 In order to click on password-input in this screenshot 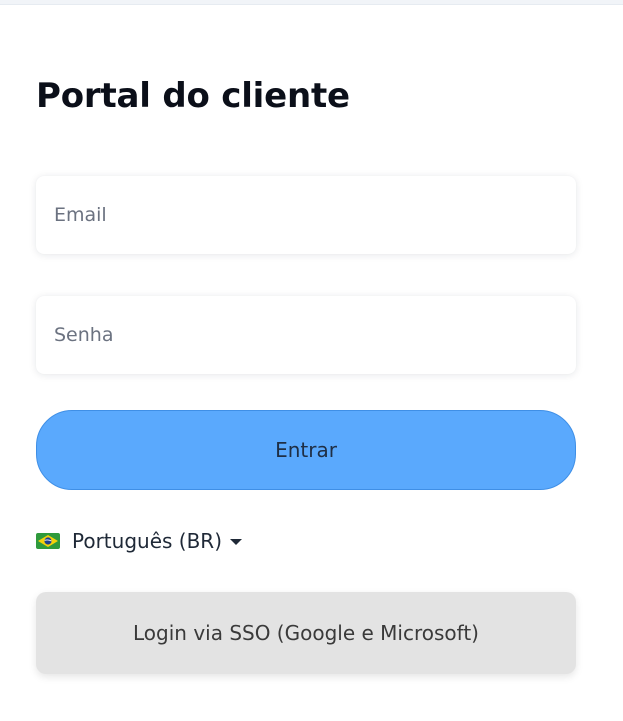, I will do `click(306, 335)`.